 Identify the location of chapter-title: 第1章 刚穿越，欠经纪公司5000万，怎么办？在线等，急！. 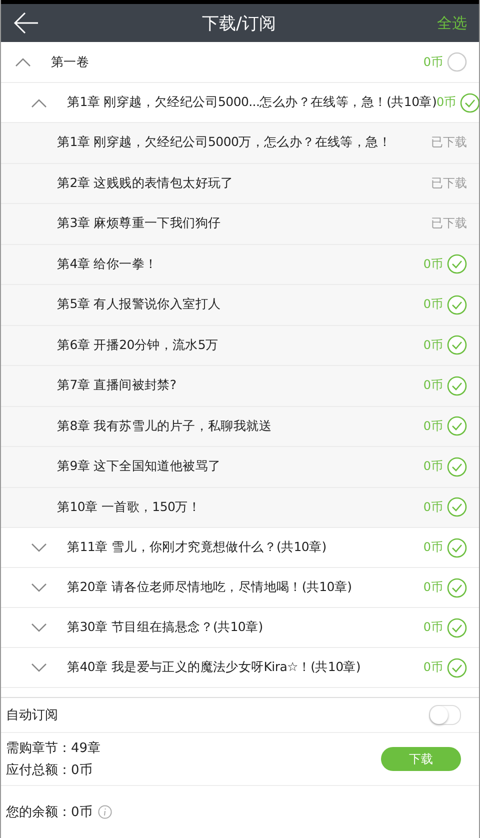
(224, 143).